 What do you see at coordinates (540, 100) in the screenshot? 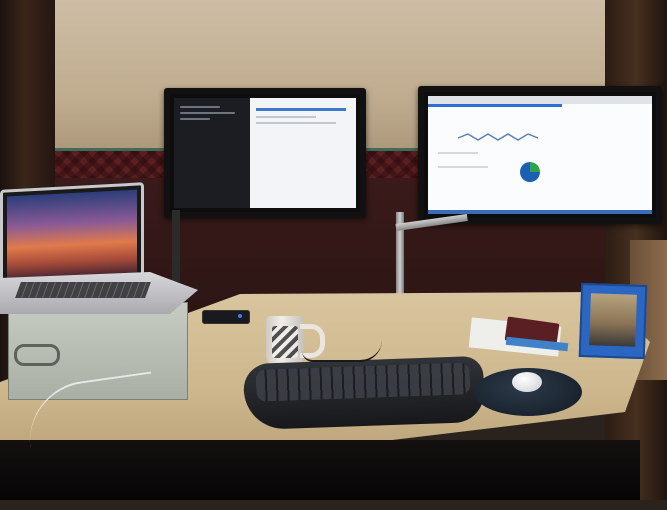
I see `browser-toolbar` at bounding box center [540, 100].